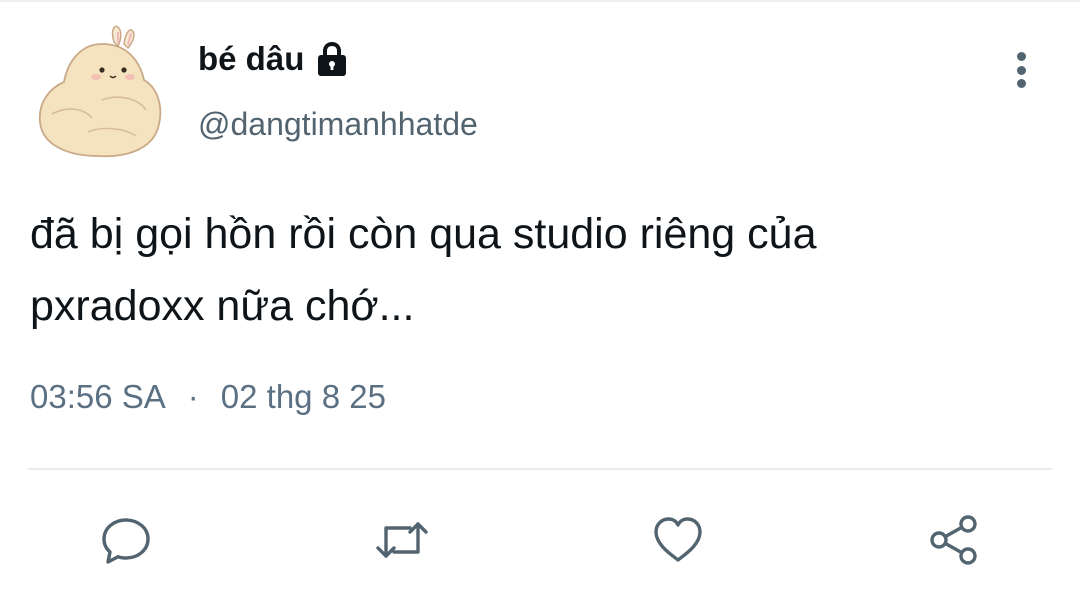 Image resolution: width=1080 pixels, height=614 pixels. I want to click on retweet-icon, so click(402, 540).